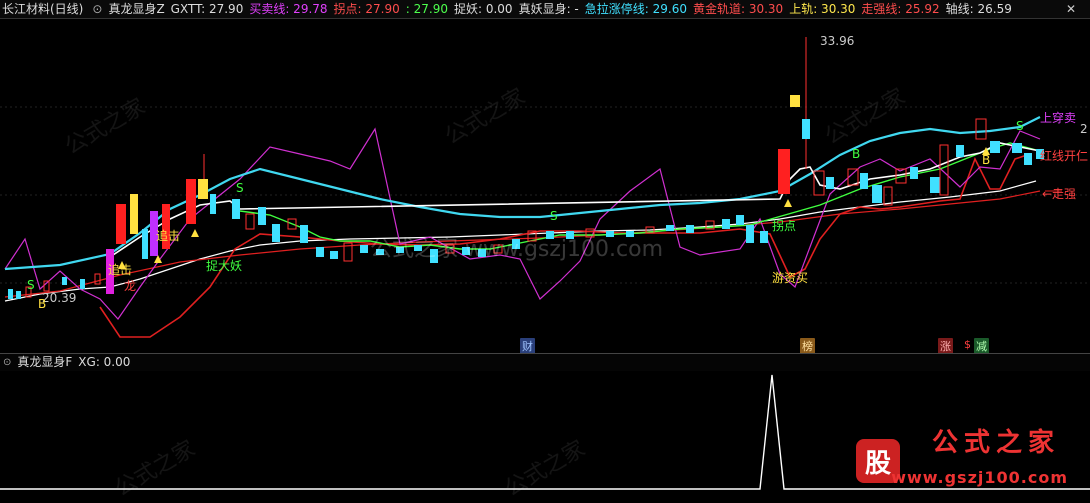  I want to click on signal-b-2: B, so click(856, 154).